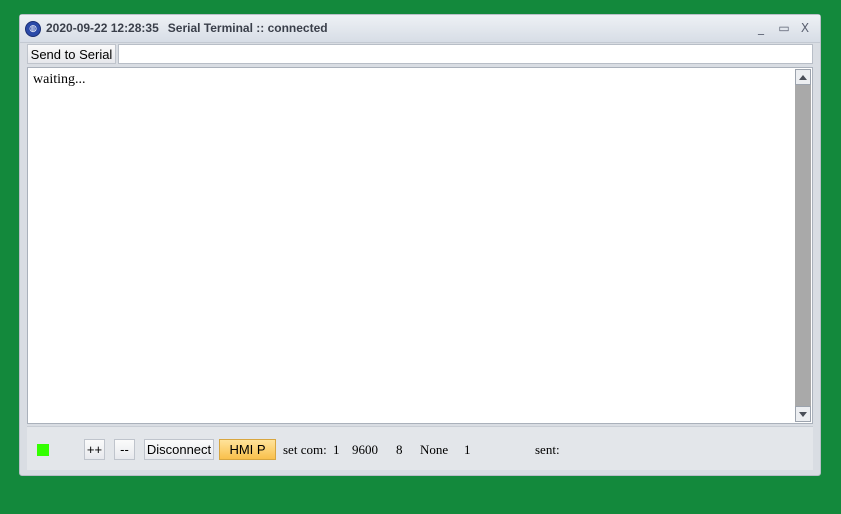 The width and height of the screenshot is (841, 514). What do you see at coordinates (547, 449) in the screenshot?
I see `sent-label: sent:` at bounding box center [547, 449].